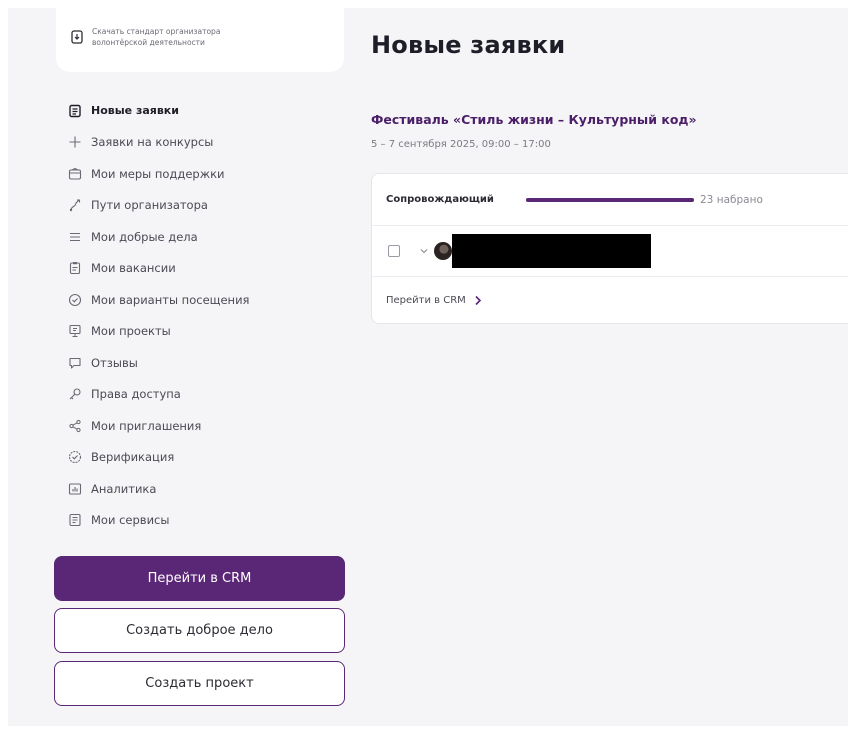 The image size is (848, 734). What do you see at coordinates (75, 331) in the screenshot?
I see `presentation-icon` at bounding box center [75, 331].